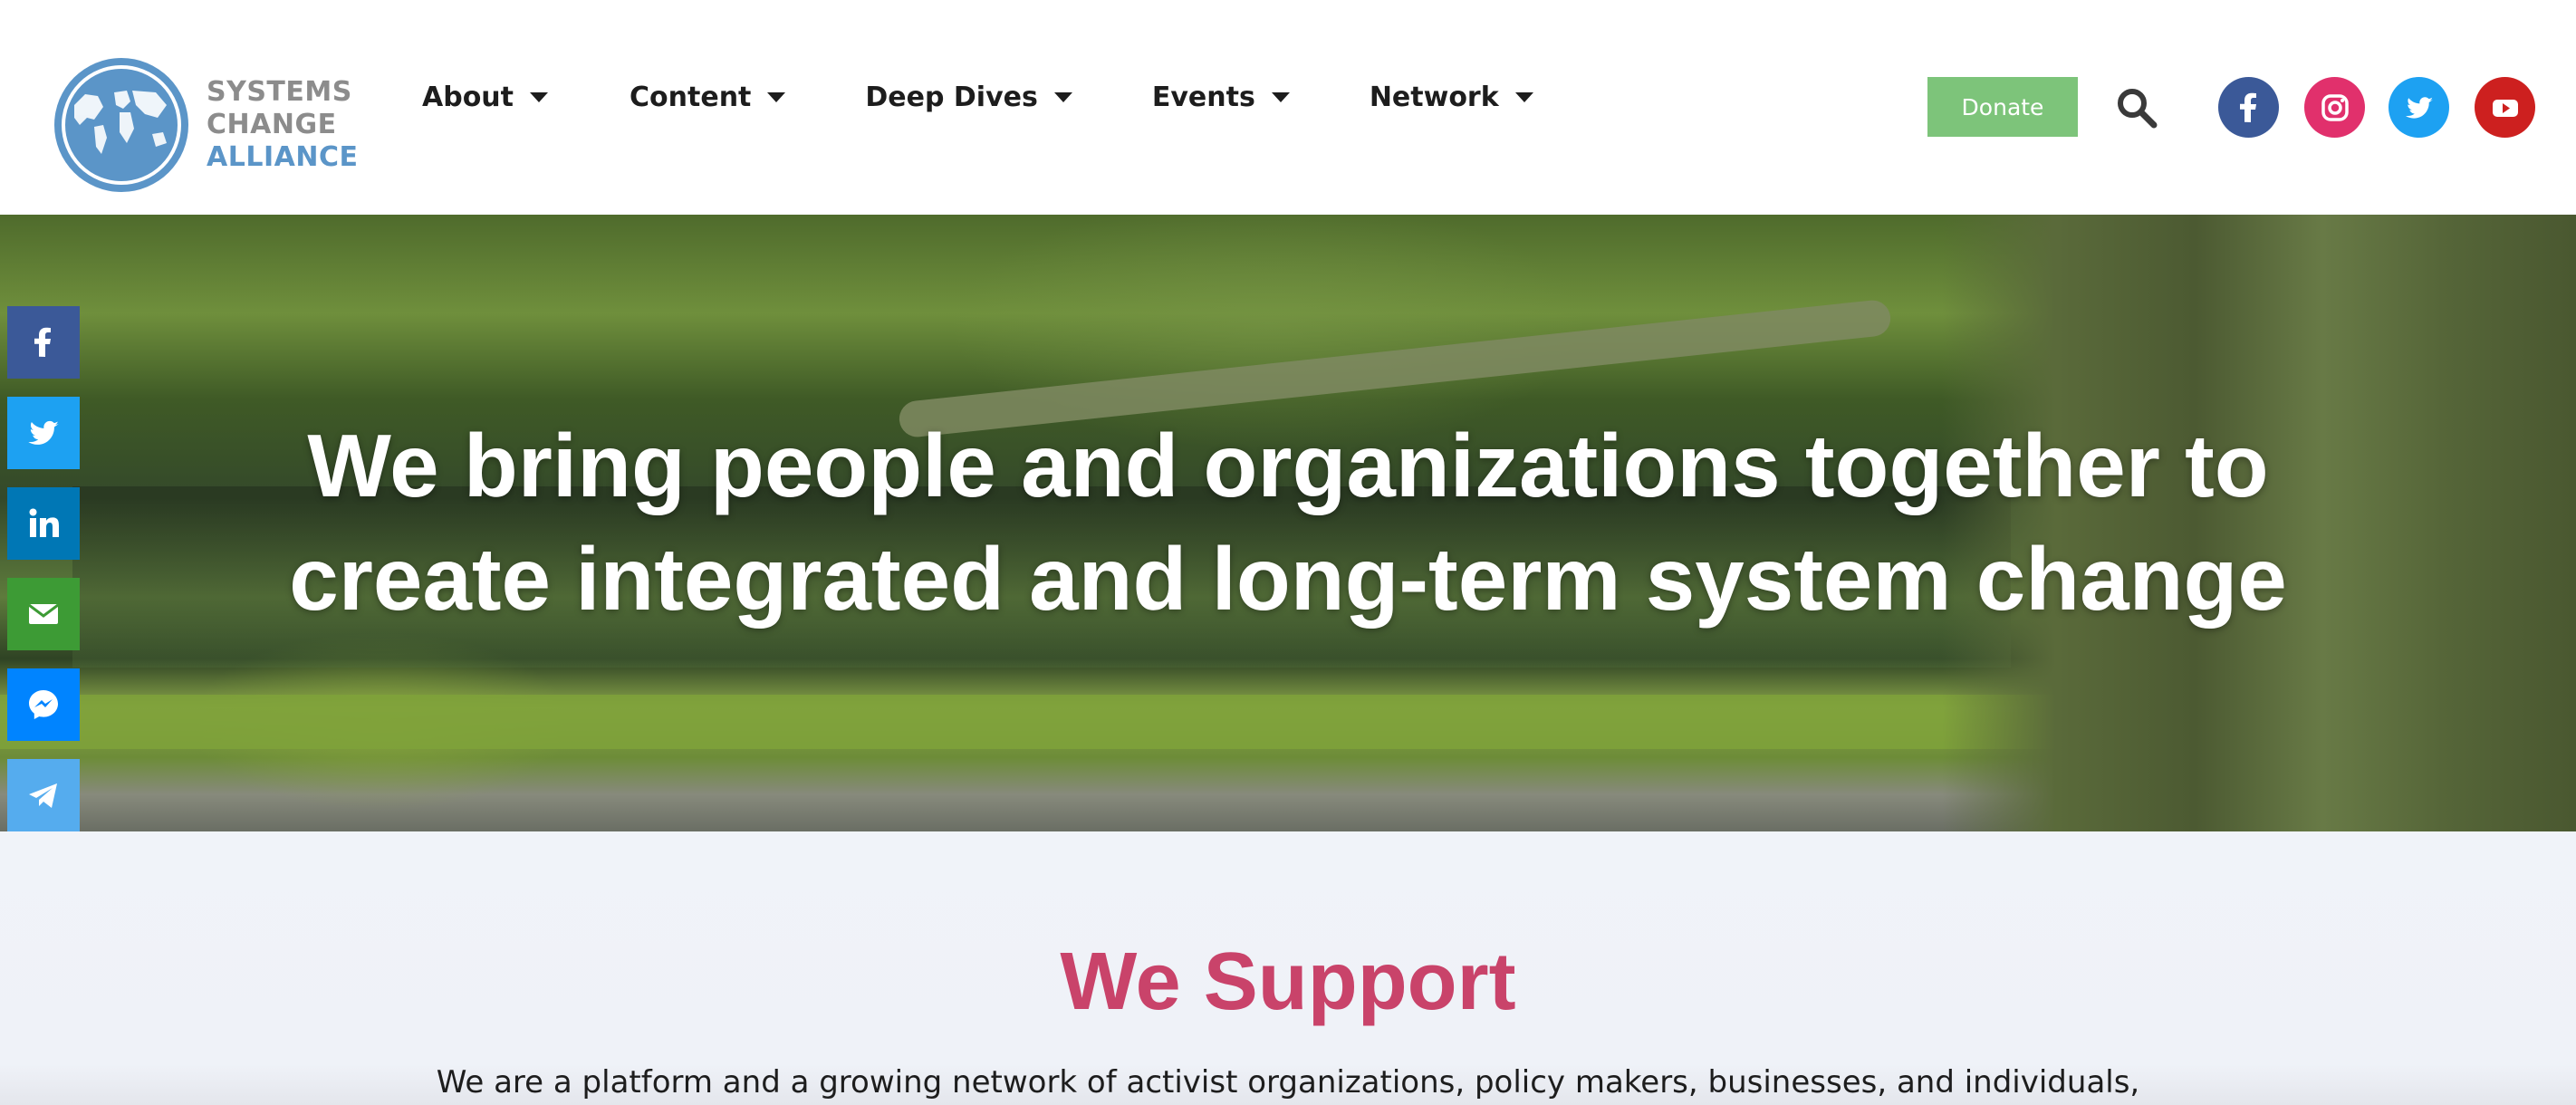  What do you see at coordinates (43, 342) in the screenshot?
I see `share-facebook-icon` at bounding box center [43, 342].